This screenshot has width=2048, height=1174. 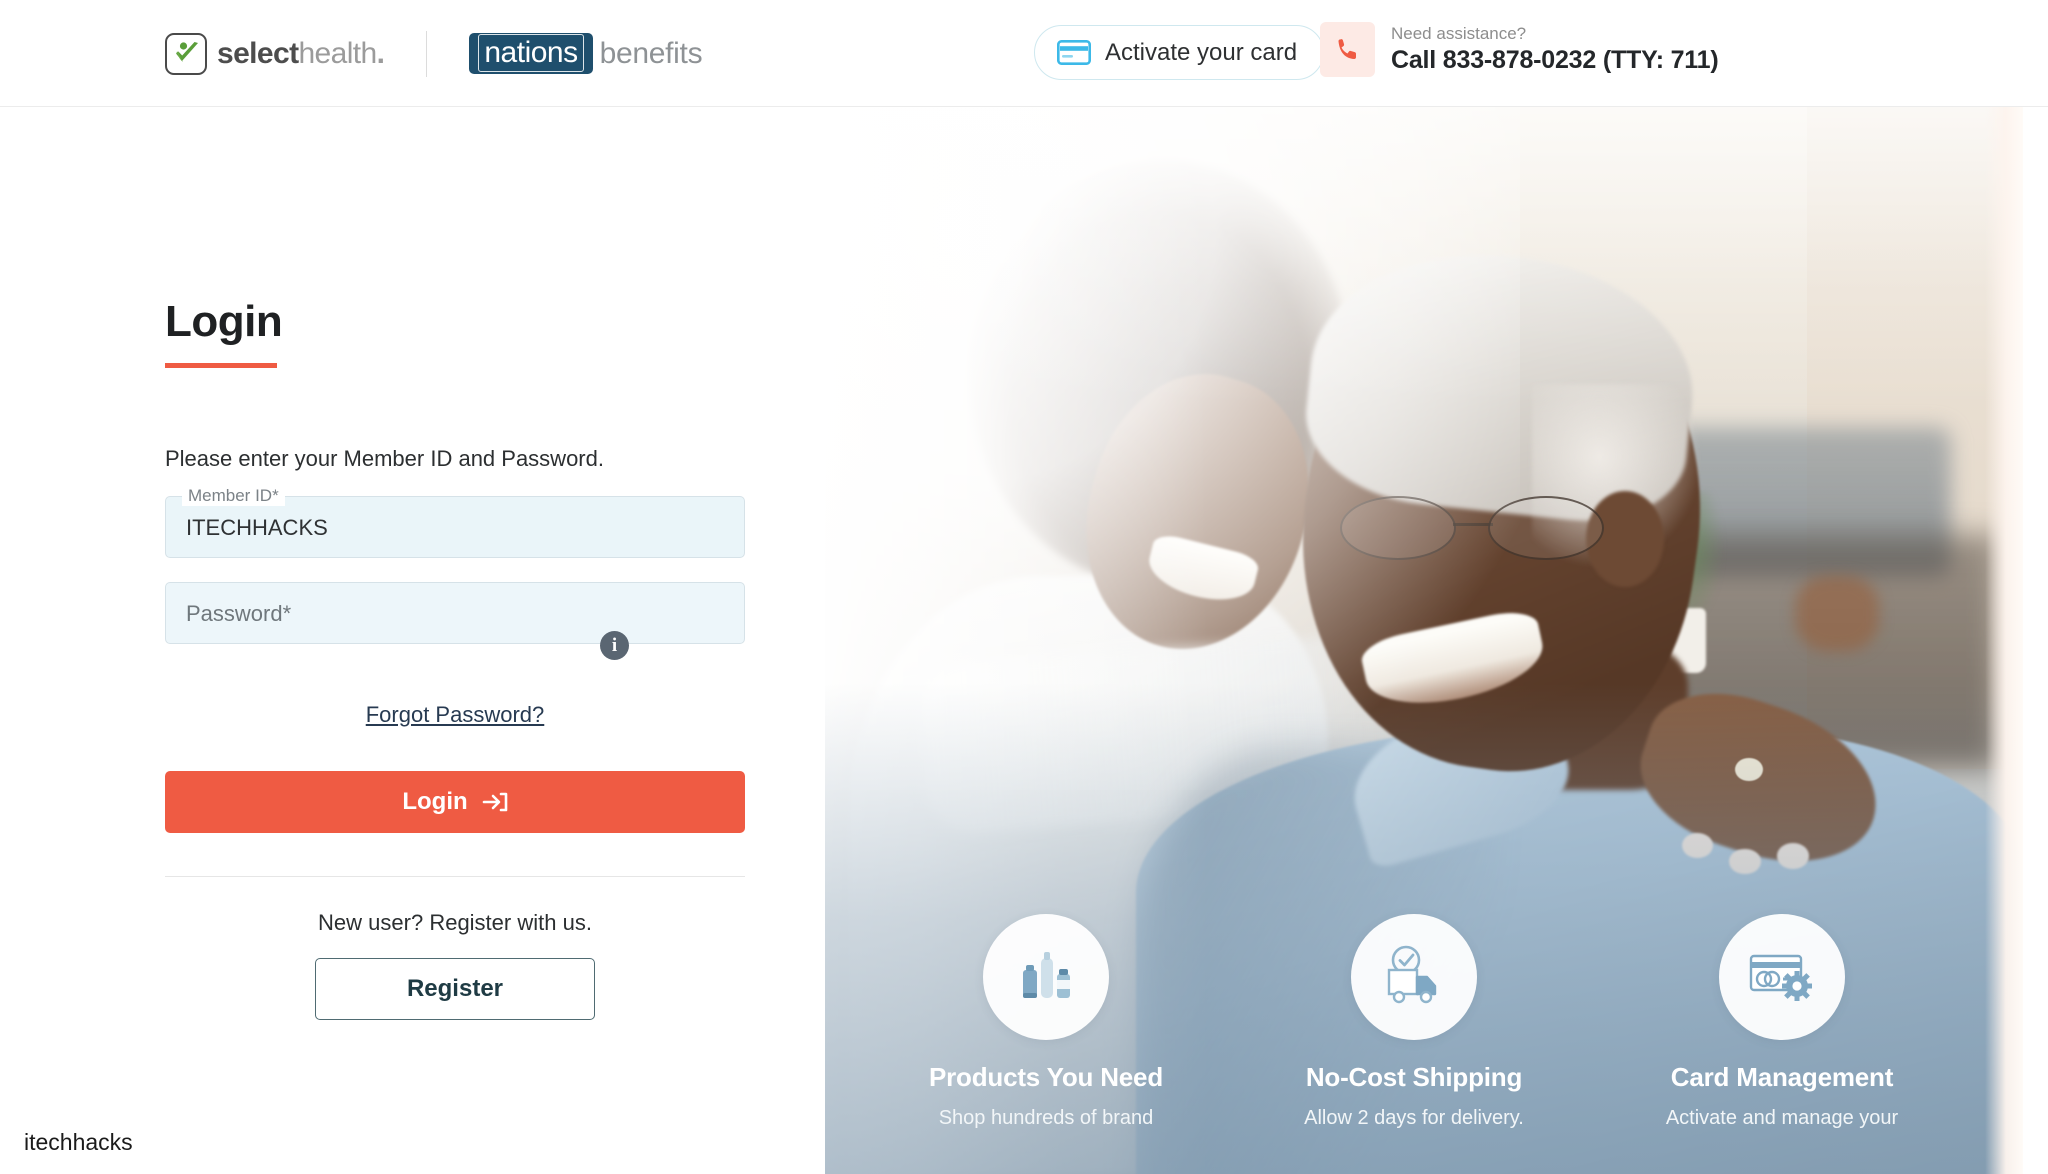 I want to click on login-button-label: Login, so click(x=435, y=801).